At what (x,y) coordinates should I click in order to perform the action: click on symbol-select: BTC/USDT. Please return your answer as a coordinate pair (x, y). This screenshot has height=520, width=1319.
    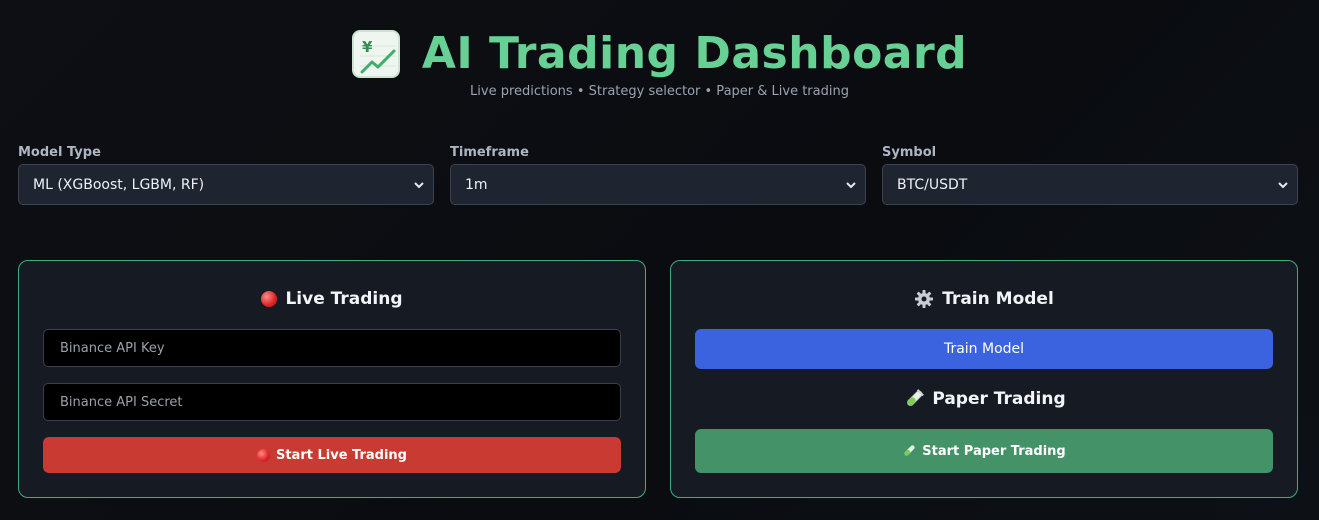
    Looking at the image, I should click on (1090, 184).